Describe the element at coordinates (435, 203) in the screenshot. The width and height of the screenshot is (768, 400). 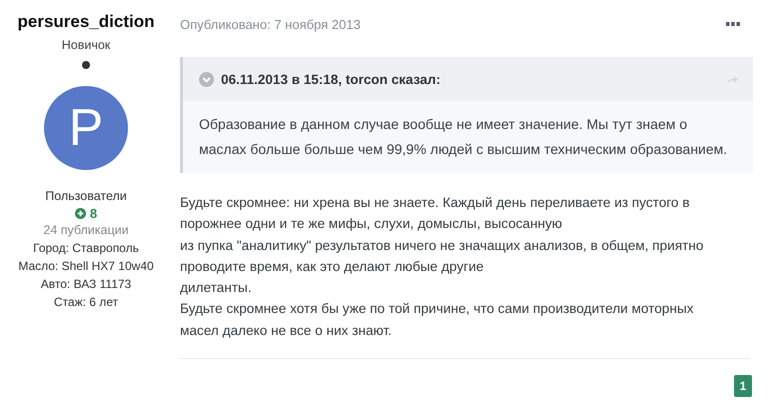
I see `post-text: Будьте скромнее: ни хрена вы не знаете. Каждый день переливаете из пустого в` at that location.